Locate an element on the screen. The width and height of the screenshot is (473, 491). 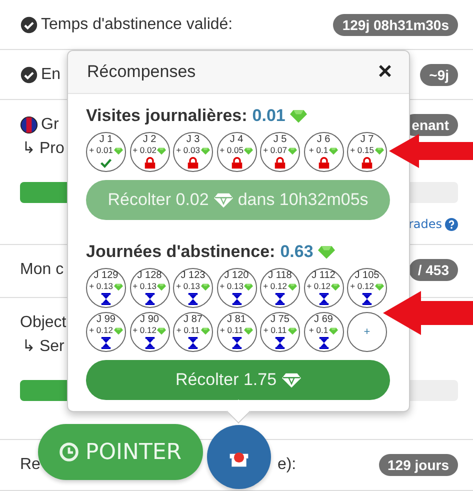
row-label: e): is located at coordinates (286, 465).